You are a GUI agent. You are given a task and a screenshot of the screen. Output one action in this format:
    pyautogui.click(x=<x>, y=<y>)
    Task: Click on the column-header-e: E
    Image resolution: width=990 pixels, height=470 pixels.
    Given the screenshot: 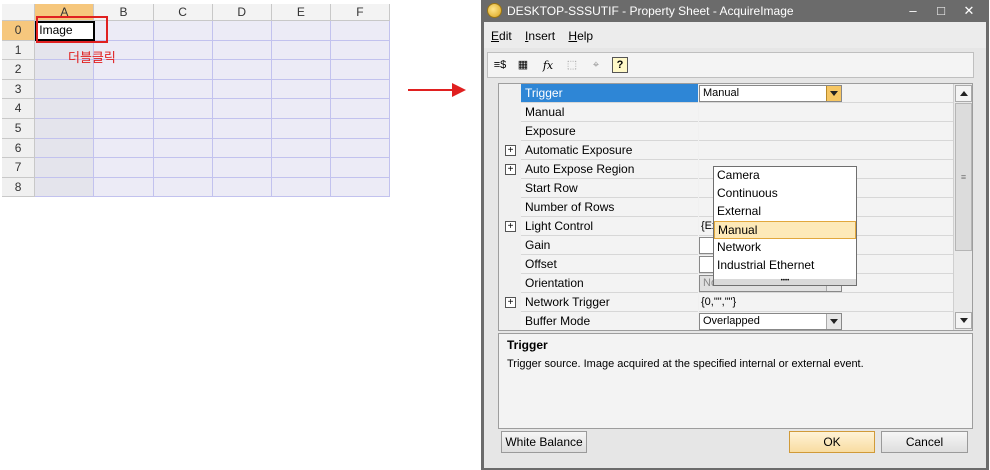 What is the action you would take?
    pyautogui.click(x=301, y=12)
    